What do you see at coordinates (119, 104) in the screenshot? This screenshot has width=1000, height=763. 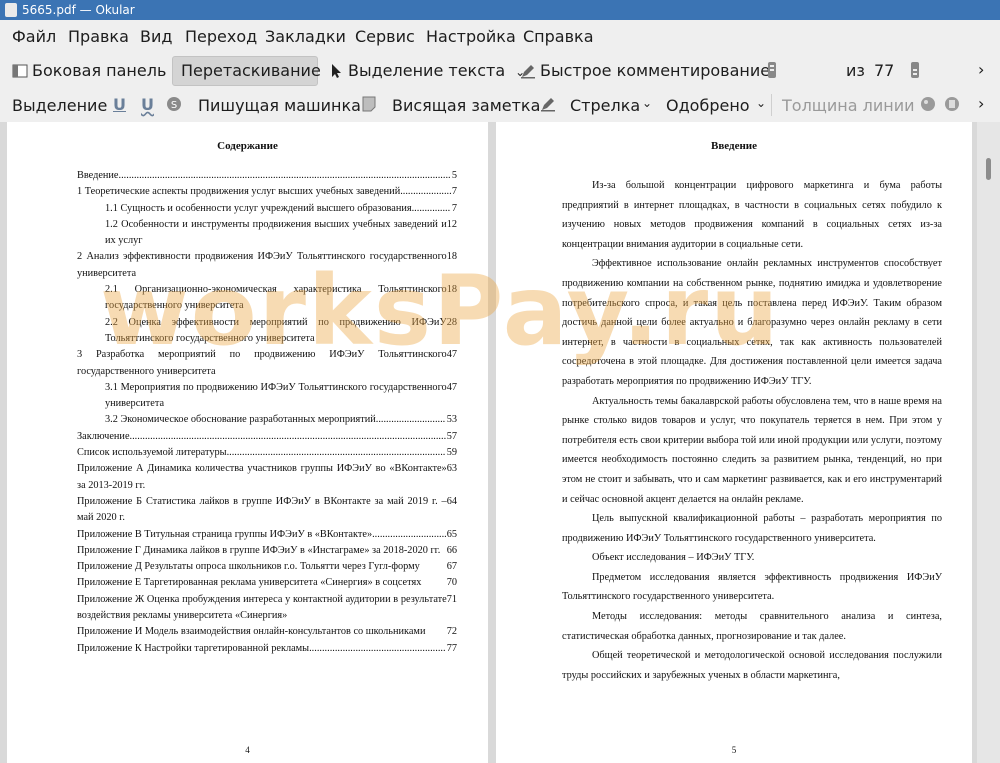 I see `underline-icon: U` at bounding box center [119, 104].